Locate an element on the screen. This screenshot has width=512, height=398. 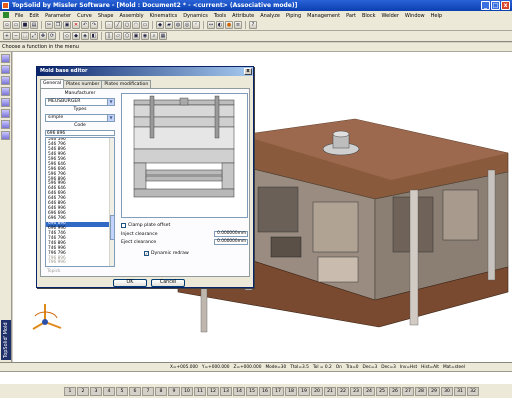
open-icon: ▭ is located at coordinates (16, 25).